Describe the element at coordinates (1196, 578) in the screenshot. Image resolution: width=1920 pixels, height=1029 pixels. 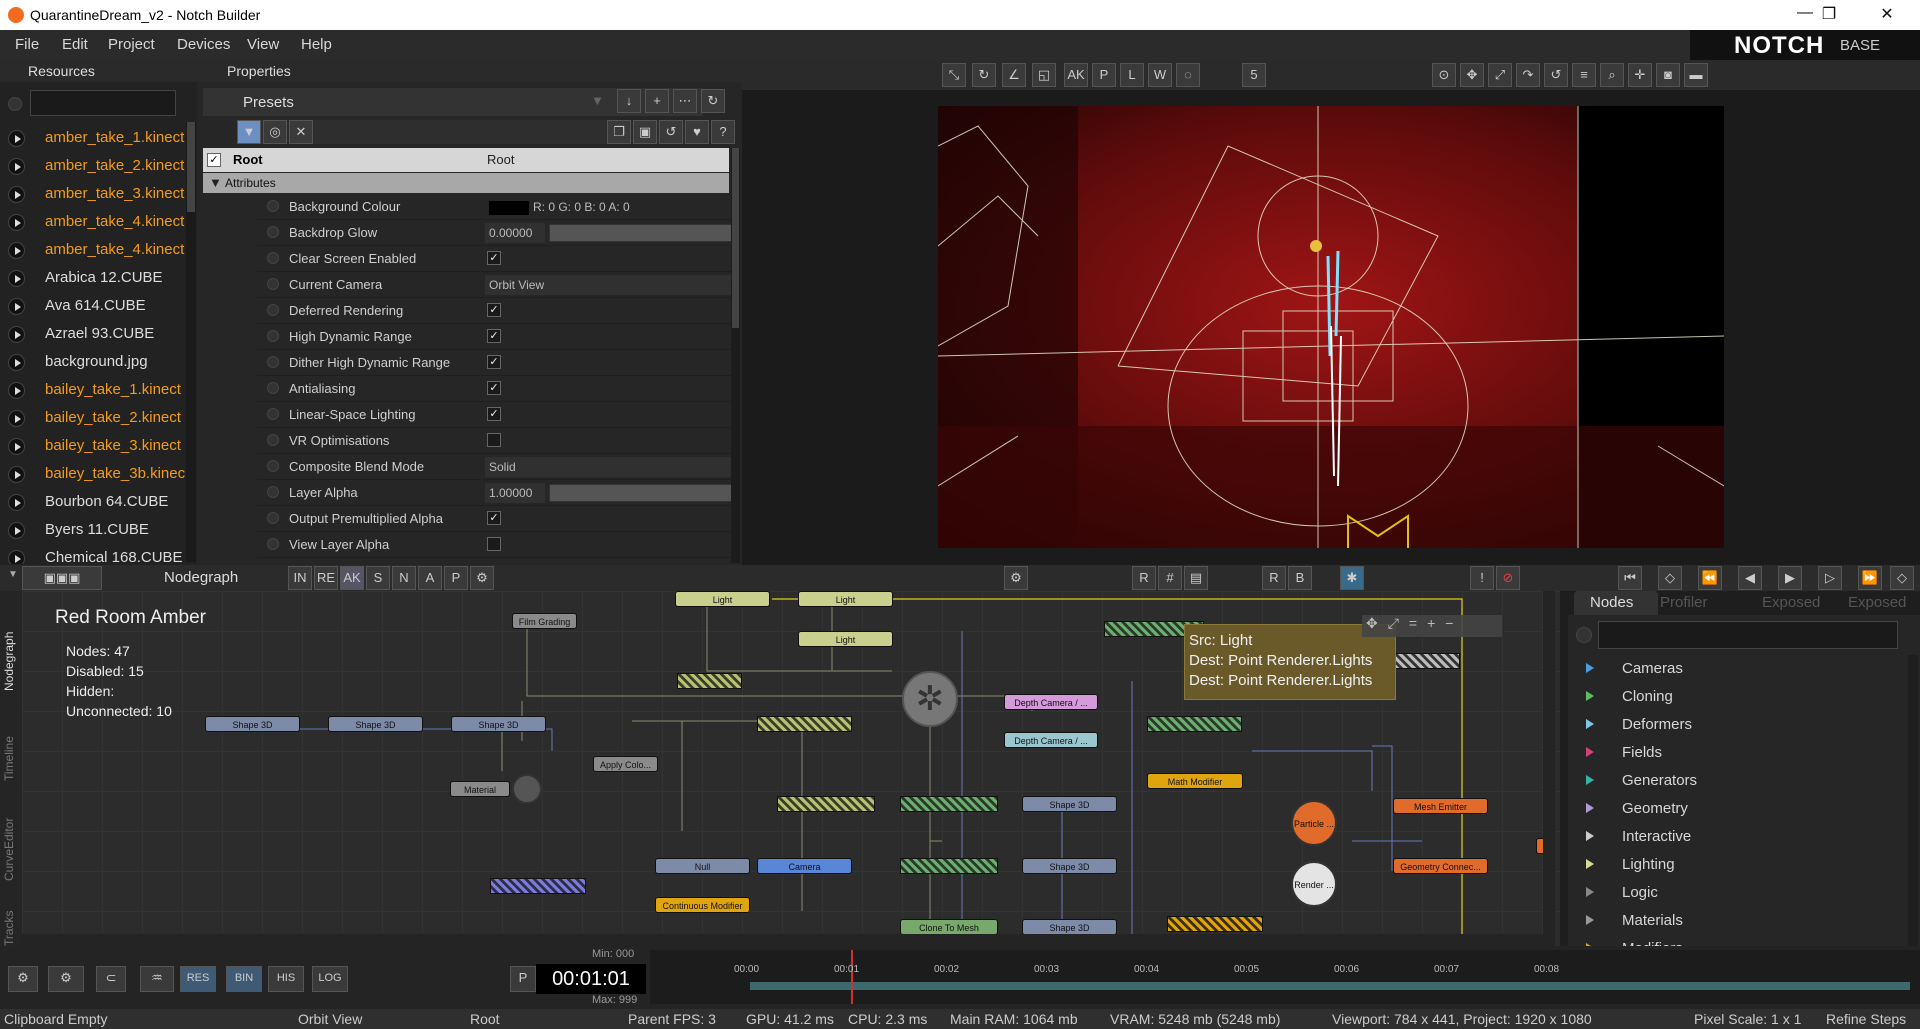
I see `colour-view-icon: ▤` at that location.